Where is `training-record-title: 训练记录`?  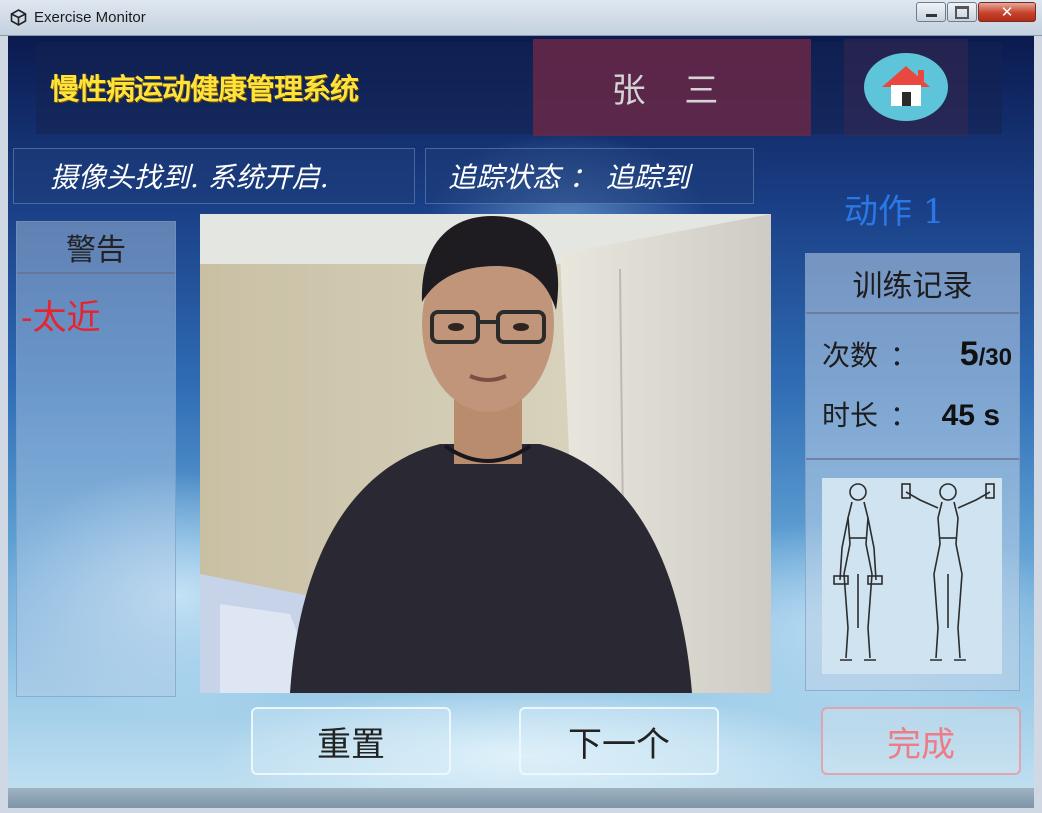 training-record-title: 训练记录 is located at coordinates (912, 284).